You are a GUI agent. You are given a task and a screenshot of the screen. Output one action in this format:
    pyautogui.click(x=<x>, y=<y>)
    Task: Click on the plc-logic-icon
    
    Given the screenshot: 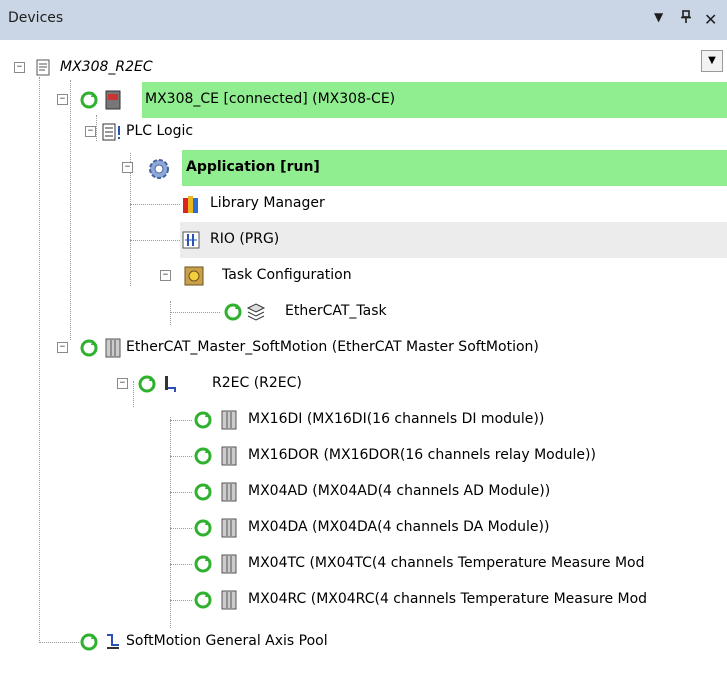 What is the action you would take?
    pyautogui.click(x=111, y=132)
    